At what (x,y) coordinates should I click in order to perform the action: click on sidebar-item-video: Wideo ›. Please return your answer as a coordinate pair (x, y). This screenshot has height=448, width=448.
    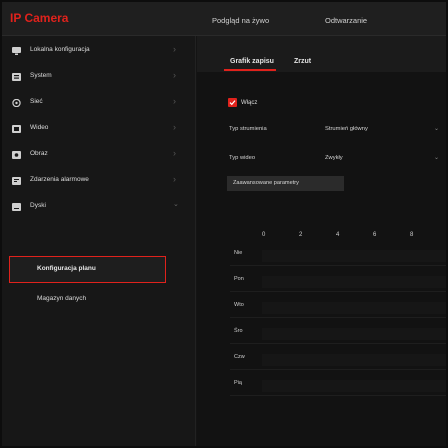
    Looking at the image, I should click on (99, 131).